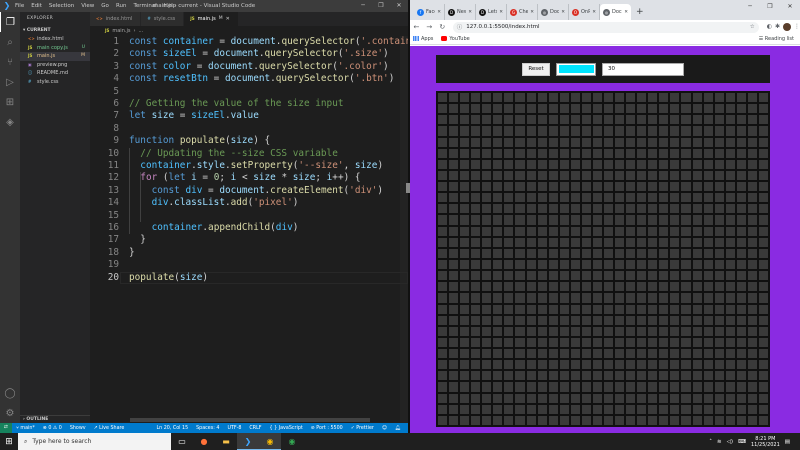 The height and width of the screenshot is (450, 800). I want to click on menu-item-go: Go, so click(105, 6).